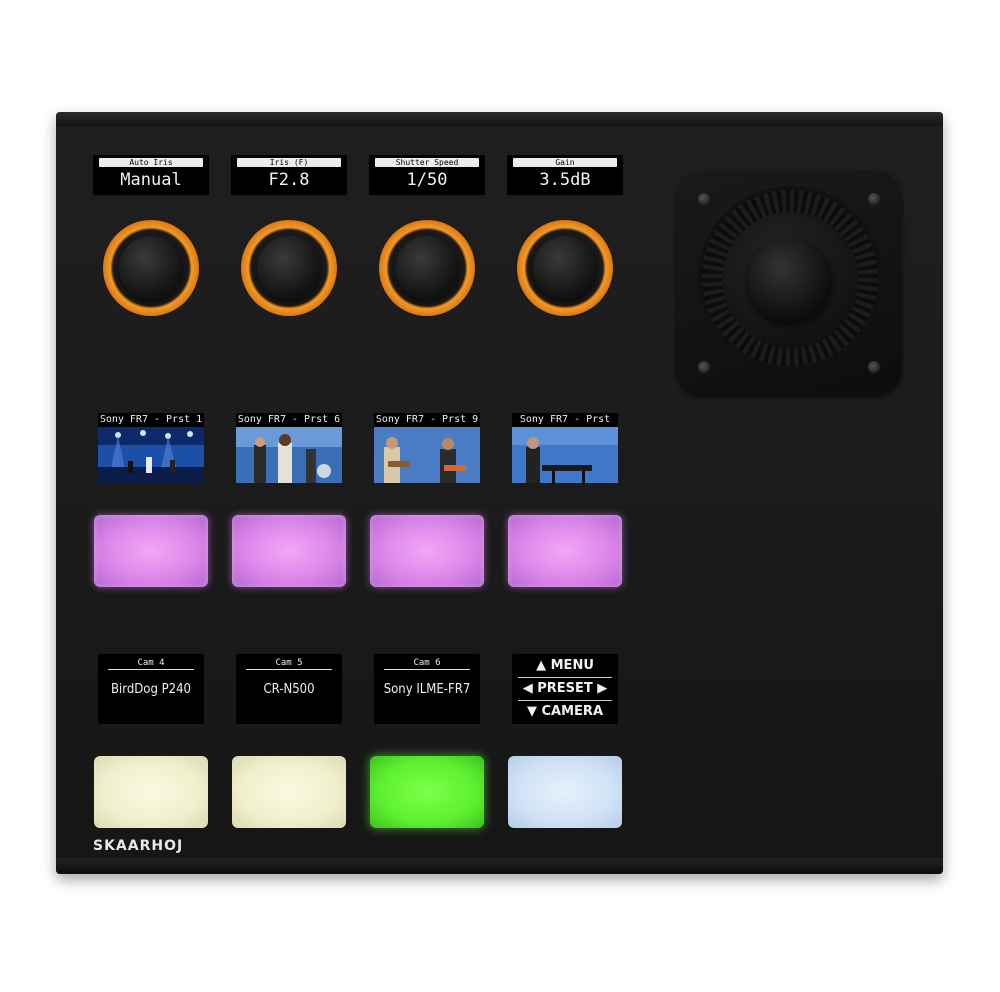 This screenshot has height=992, width=1000. I want to click on gain-knob, so click(565, 268).